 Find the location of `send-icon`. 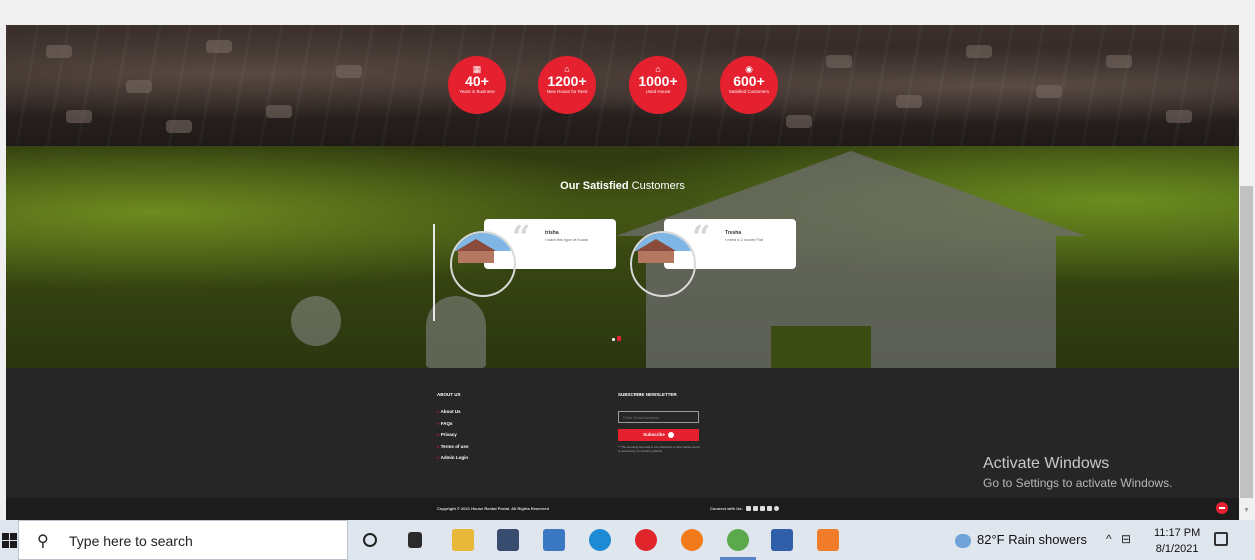

send-icon is located at coordinates (670, 435).